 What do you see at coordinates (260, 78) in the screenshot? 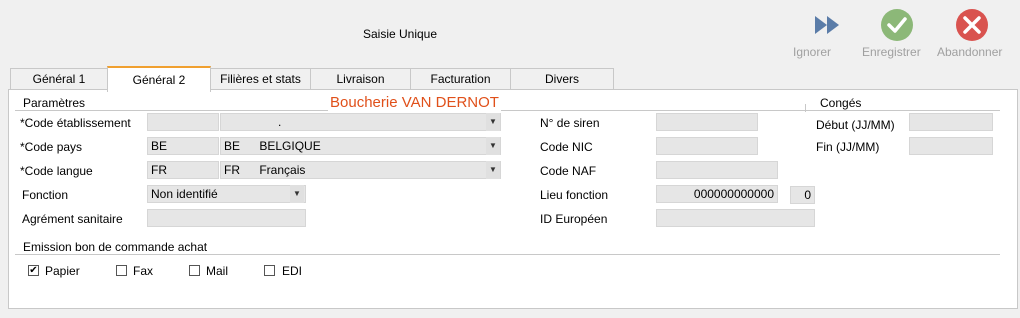
I see `tab-filieres: Filières et stats` at bounding box center [260, 78].